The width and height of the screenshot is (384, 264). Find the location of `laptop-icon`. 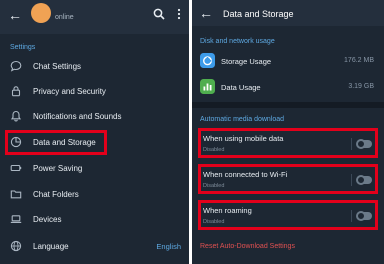

laptop-icon is located at coordinates (16, 219).